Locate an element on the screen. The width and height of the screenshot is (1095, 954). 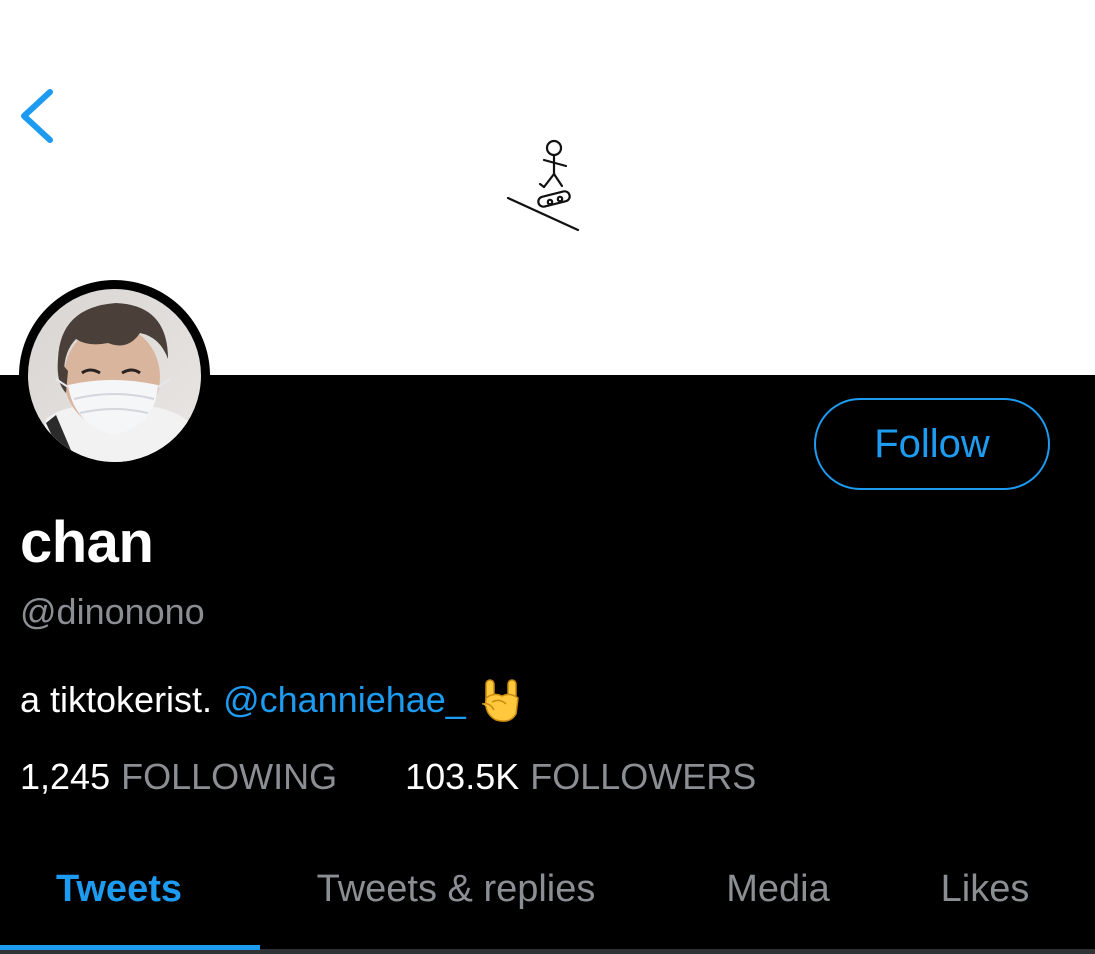
followers-stat: 103.5K FOLLOWERS is located at coordinates (580, 777).